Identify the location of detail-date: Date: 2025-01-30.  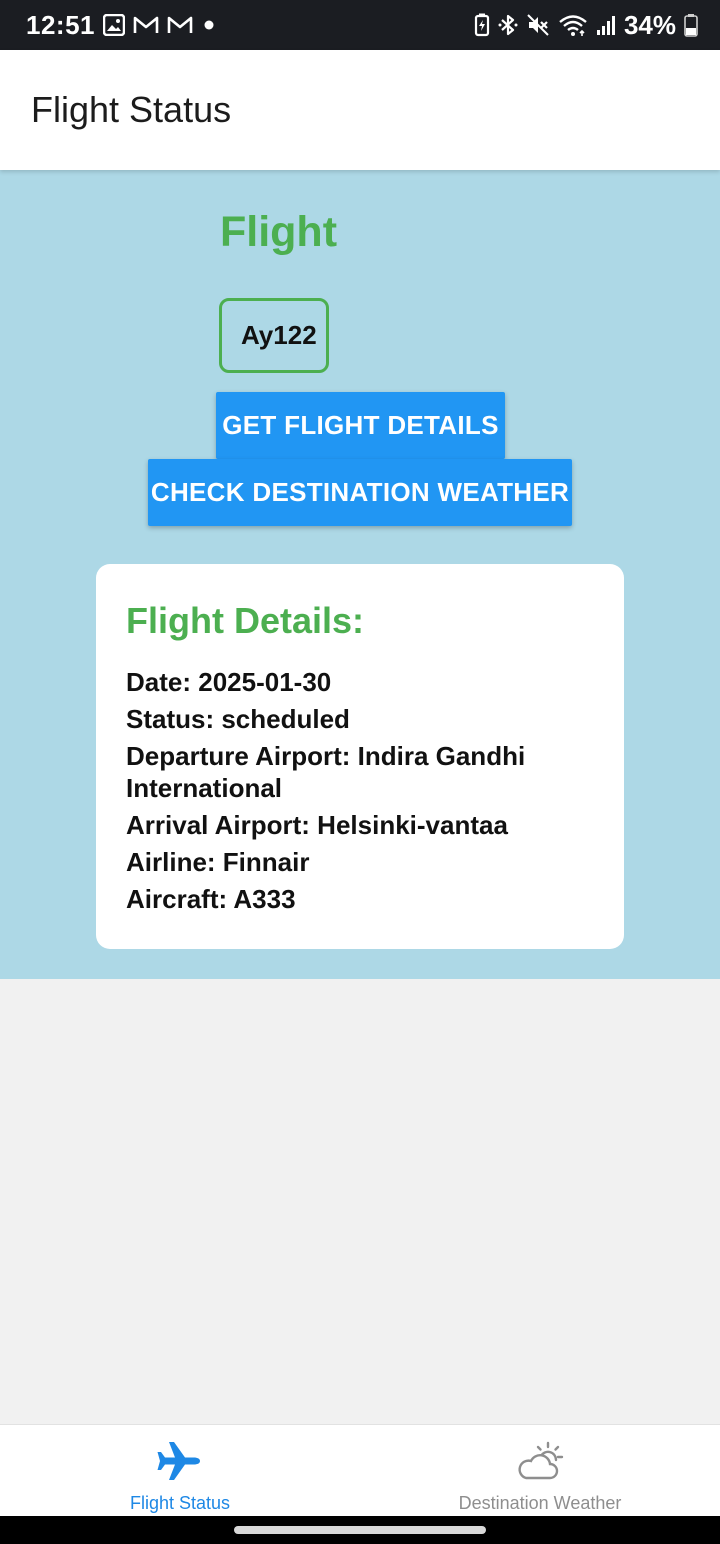
(229, 682).